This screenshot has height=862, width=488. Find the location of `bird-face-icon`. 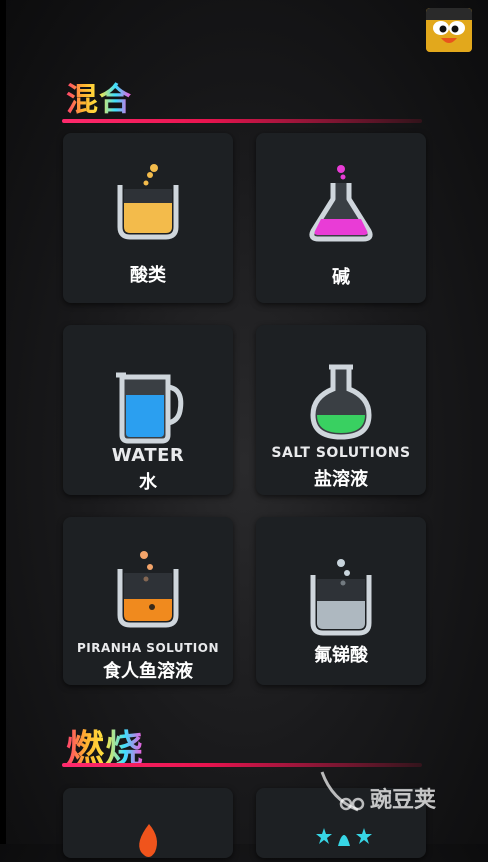

bird-face-icon is located at coordinates (449, 30).